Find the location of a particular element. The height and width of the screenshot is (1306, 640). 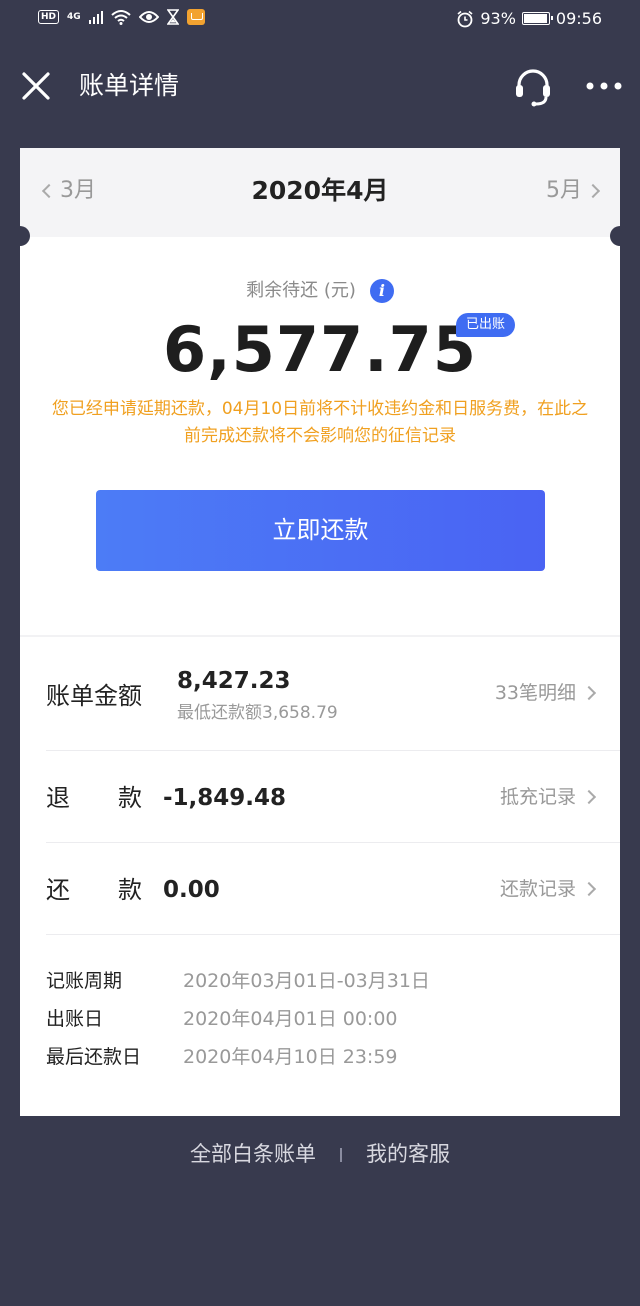

bill-details-link: 33笔明细 is located at coordinates (545, 693).